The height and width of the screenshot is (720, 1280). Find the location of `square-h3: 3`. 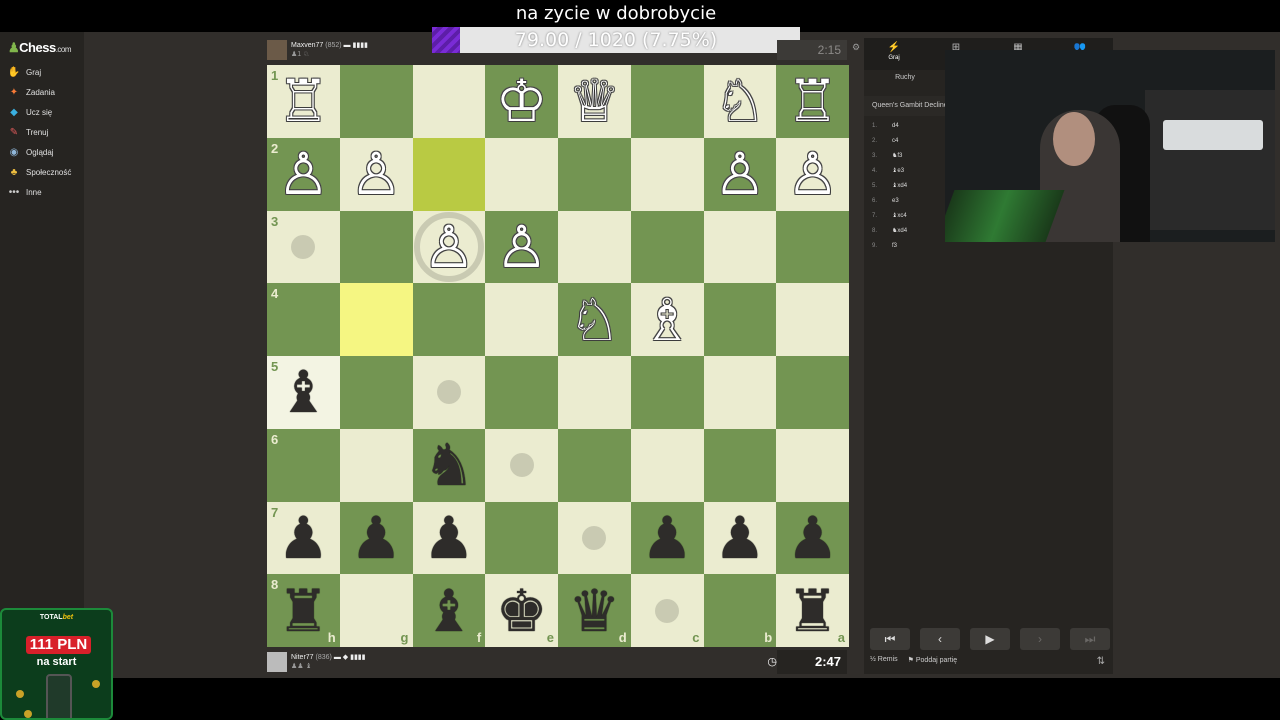

square-h3: 3 is located at coordinates (303, 247).